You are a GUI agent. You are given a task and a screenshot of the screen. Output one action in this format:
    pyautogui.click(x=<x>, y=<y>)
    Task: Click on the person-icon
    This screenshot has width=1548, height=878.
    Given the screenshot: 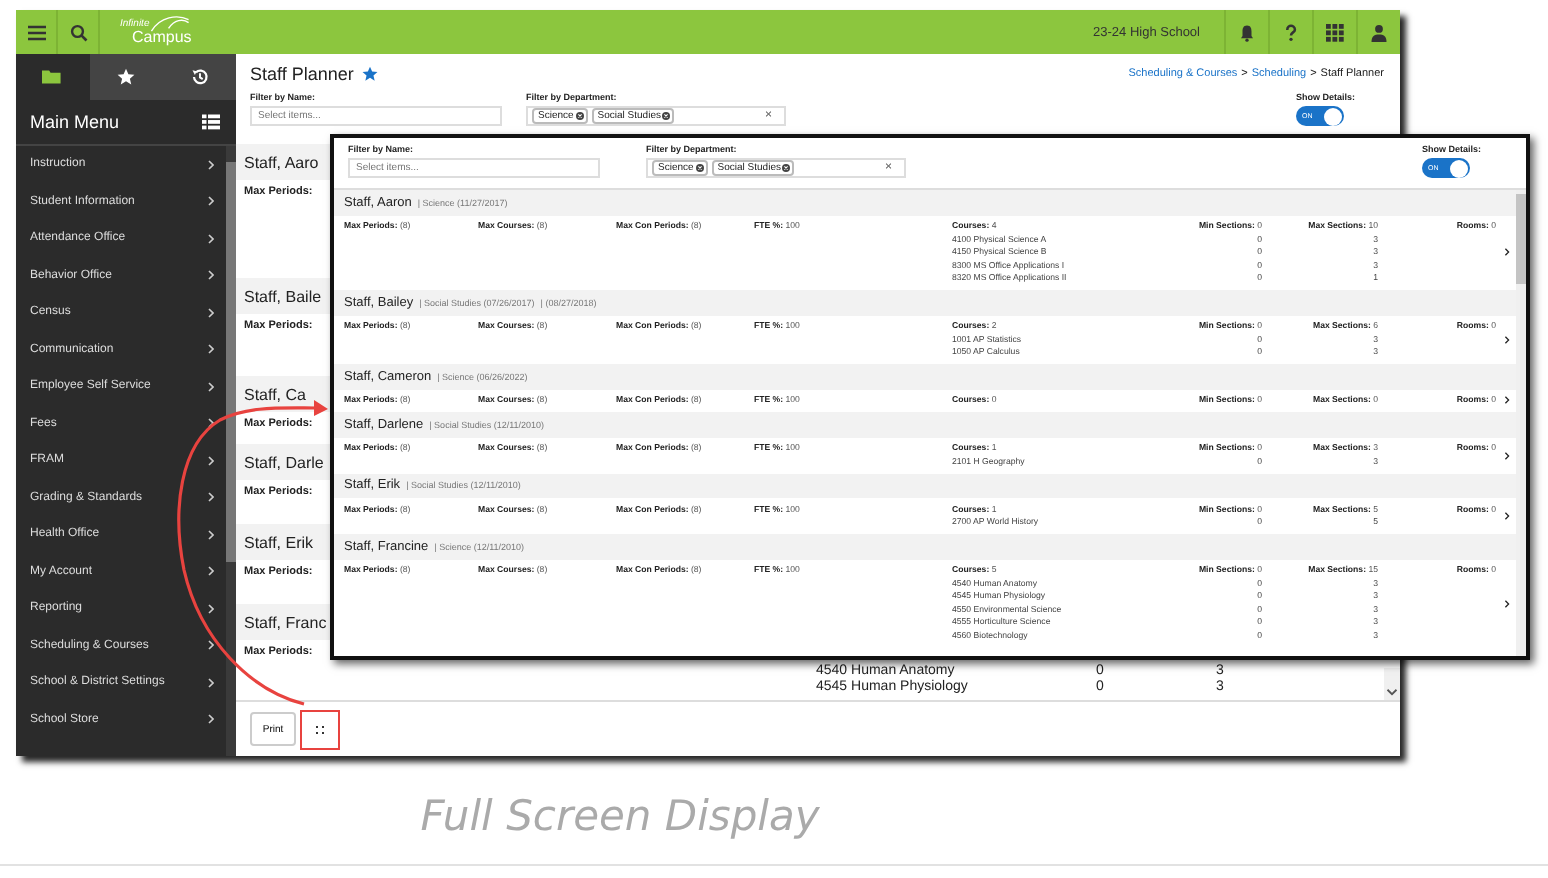 What is the action you would take?
    pyautogui.click(x=1379, y=32)
    